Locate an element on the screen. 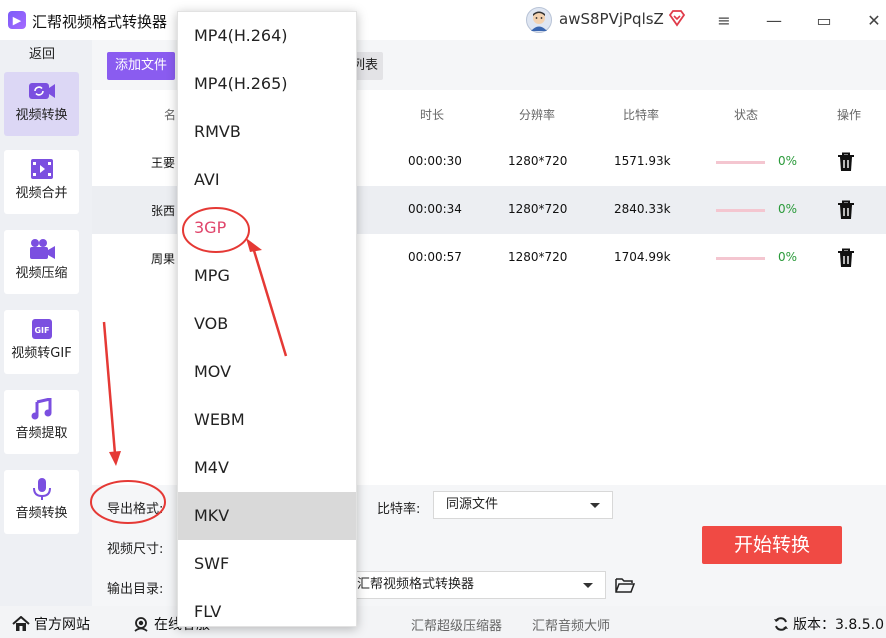 This screenshot has width=886, height=638. file-duration: 00:00:30 is located at coordinates (435, 161).